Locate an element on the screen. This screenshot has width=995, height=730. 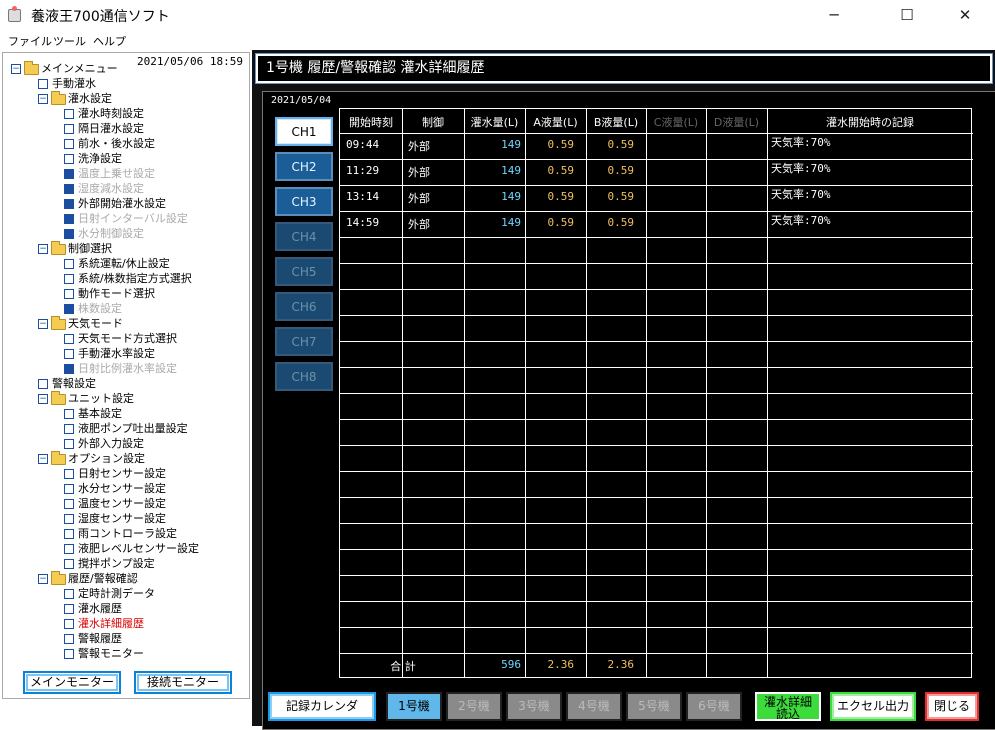
record-calendar-button: 記録カレンダ is located at coordinates (322, 706).